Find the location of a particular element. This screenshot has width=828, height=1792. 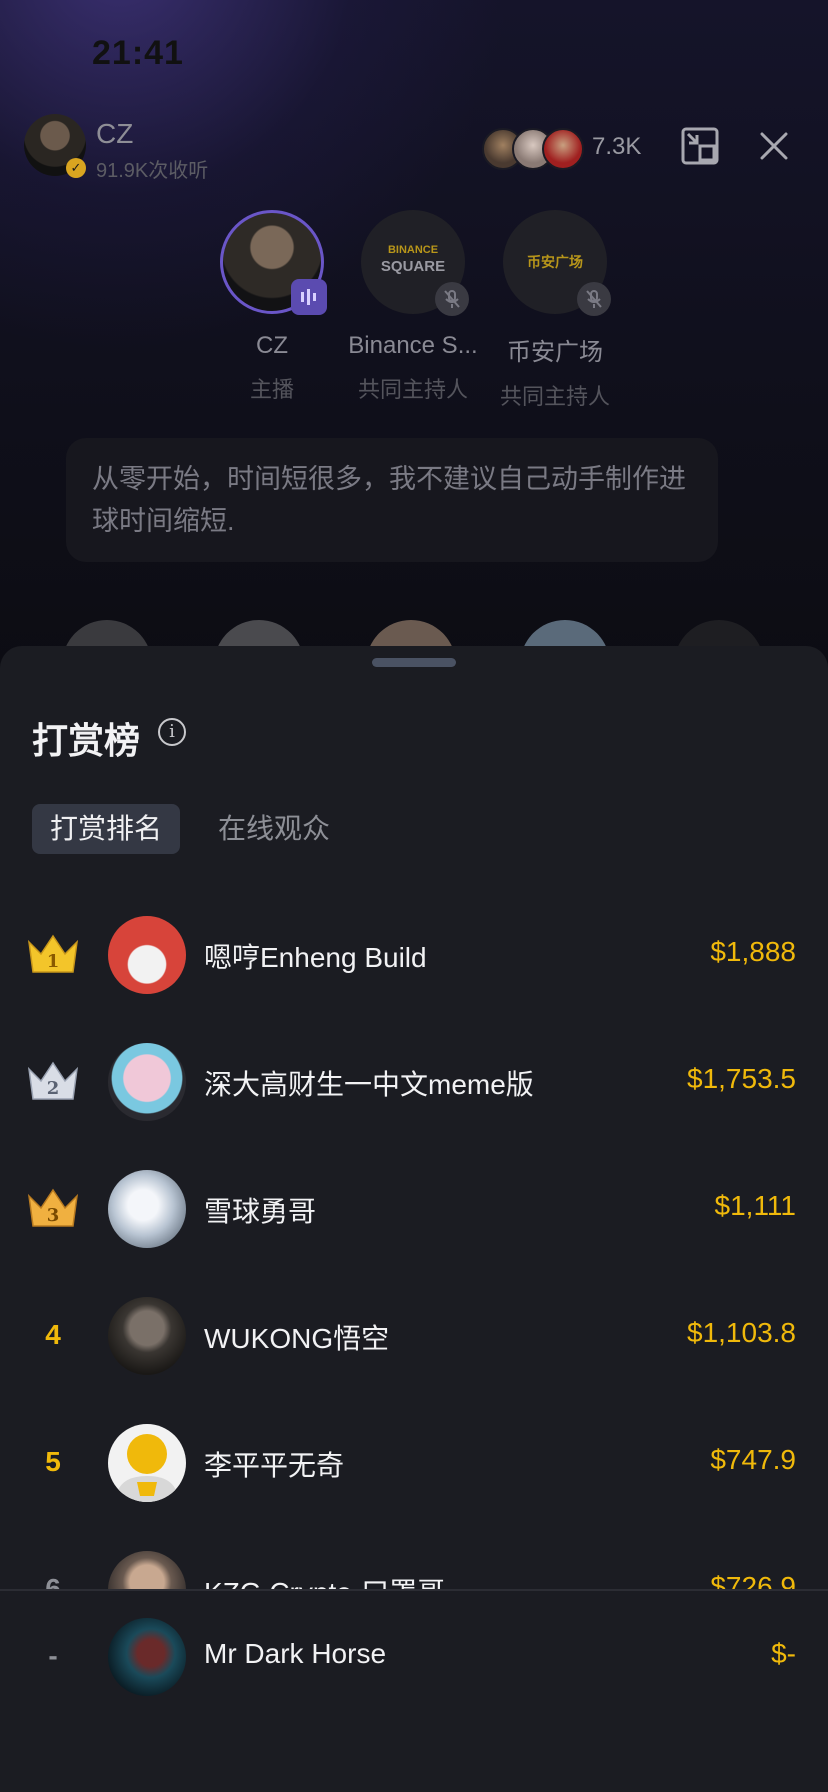

tip-amount: $726.9 is located at coordinates (753, 1580).